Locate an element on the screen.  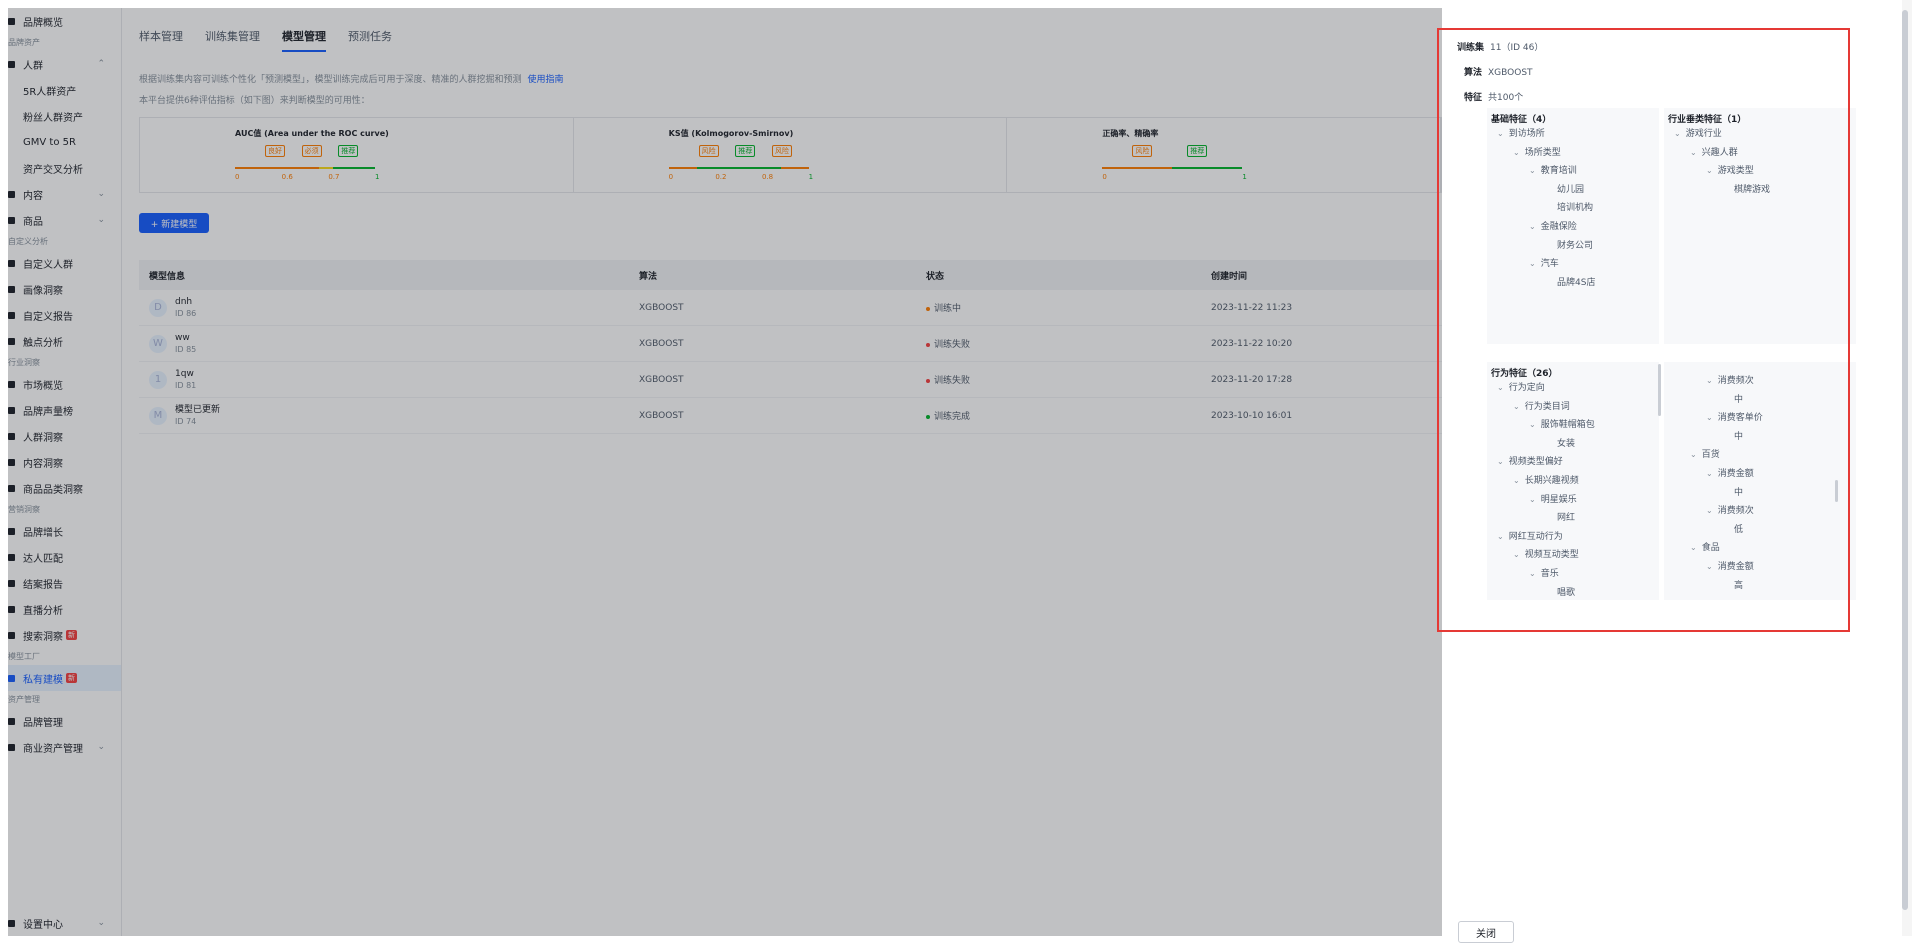
page-scroll-thumb is located at coordinates (1905, 460).